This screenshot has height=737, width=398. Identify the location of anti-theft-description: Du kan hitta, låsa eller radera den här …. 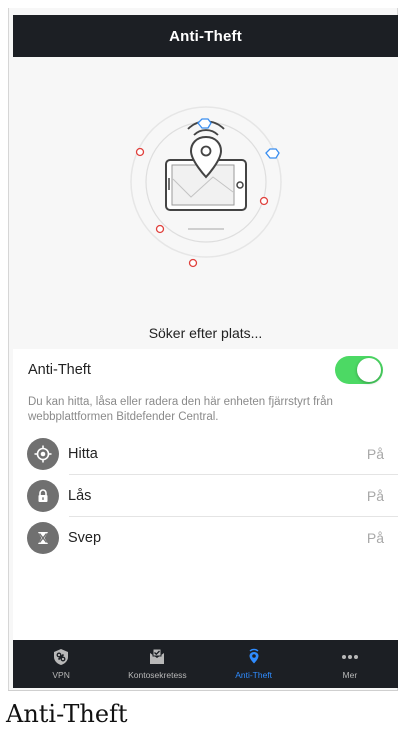
(180, 409).